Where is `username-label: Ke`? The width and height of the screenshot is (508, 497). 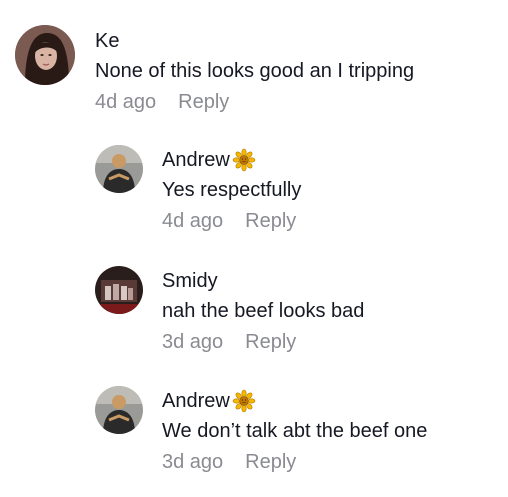 username-label: Ke is located at coordinates (107, 41).